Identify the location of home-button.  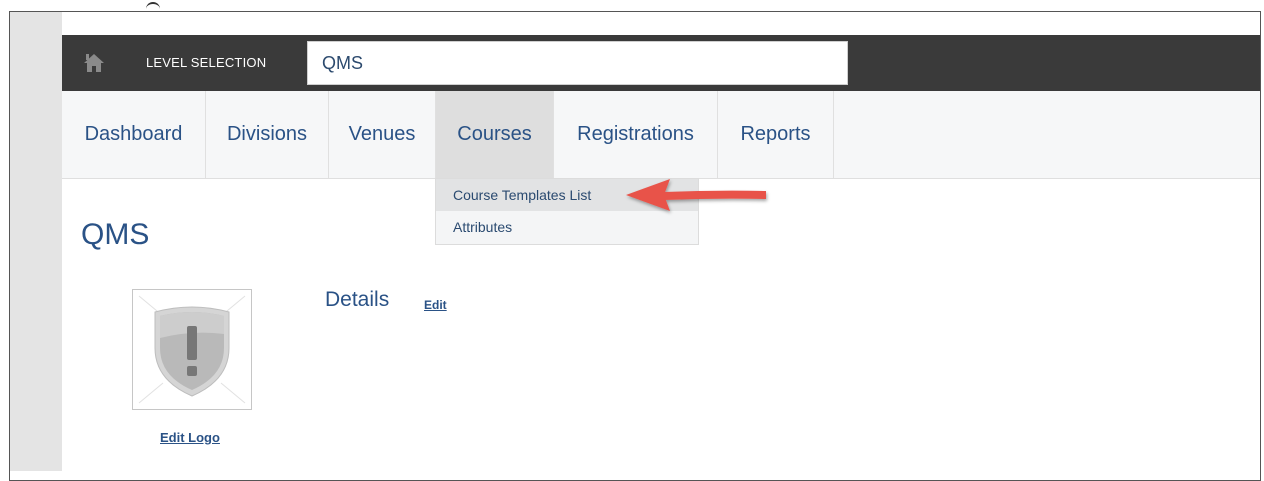
(94, 63).